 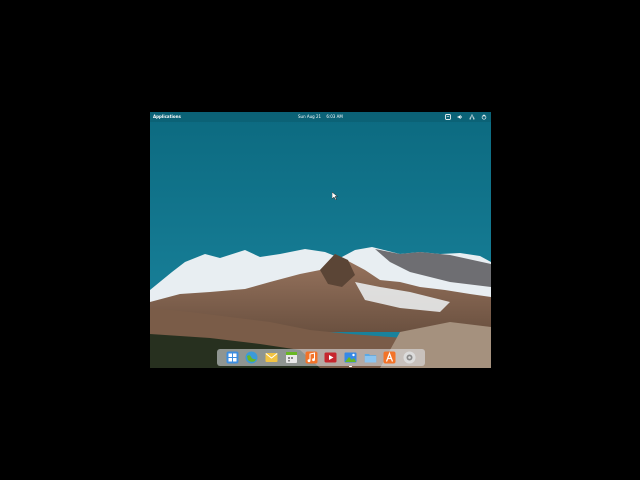 I want to click on files-button, so click(x=370, y=357).